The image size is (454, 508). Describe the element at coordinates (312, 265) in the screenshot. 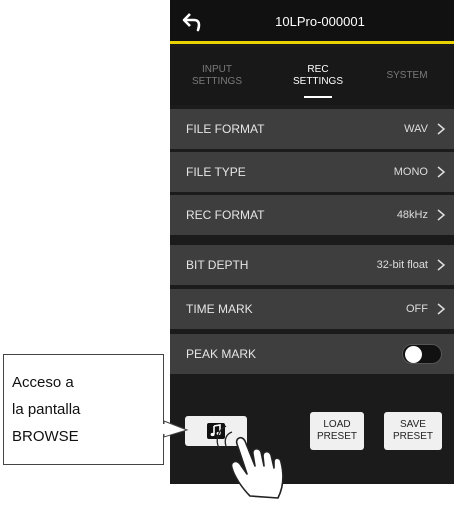

I see `setting-row-bit-depth: BIT DEPTH 32-bit float` at that location.